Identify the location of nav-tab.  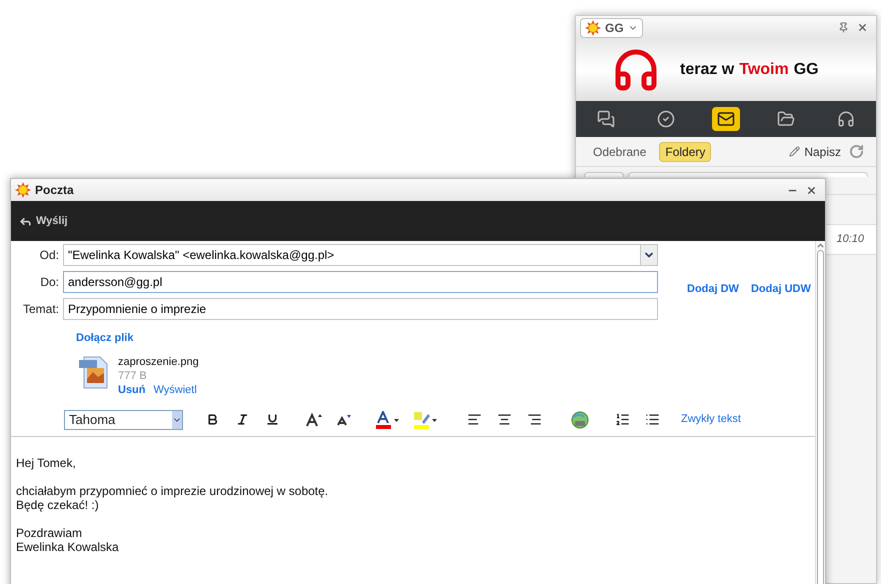
(726, 119).